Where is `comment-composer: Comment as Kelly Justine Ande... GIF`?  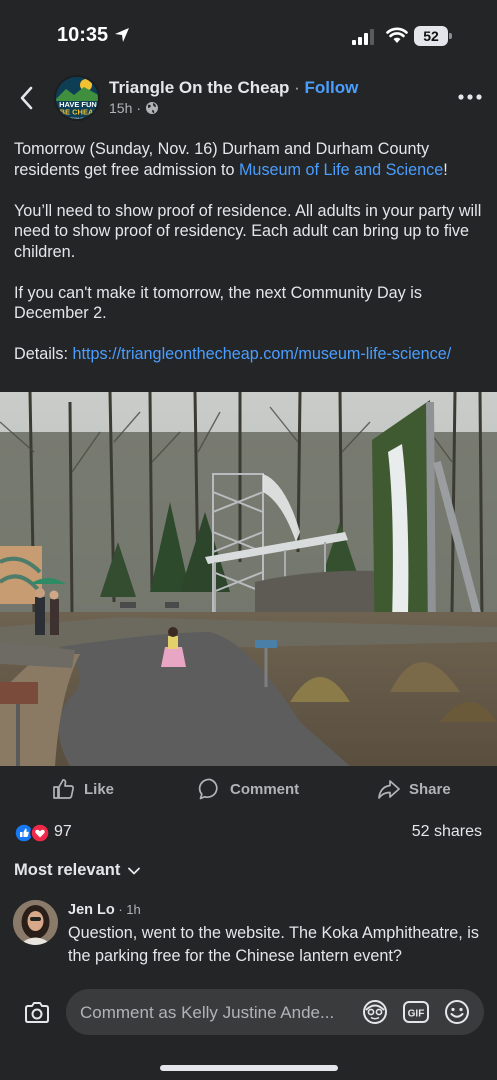 comment-composer: Comment as Kelly Justine Ande... GIF is located at coordinates (248, 1032).